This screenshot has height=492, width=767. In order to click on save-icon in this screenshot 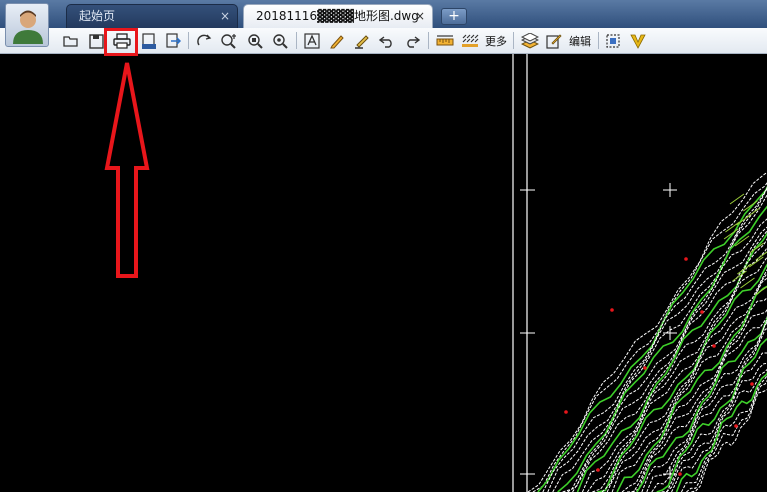, I will do `click(96, 41)`.